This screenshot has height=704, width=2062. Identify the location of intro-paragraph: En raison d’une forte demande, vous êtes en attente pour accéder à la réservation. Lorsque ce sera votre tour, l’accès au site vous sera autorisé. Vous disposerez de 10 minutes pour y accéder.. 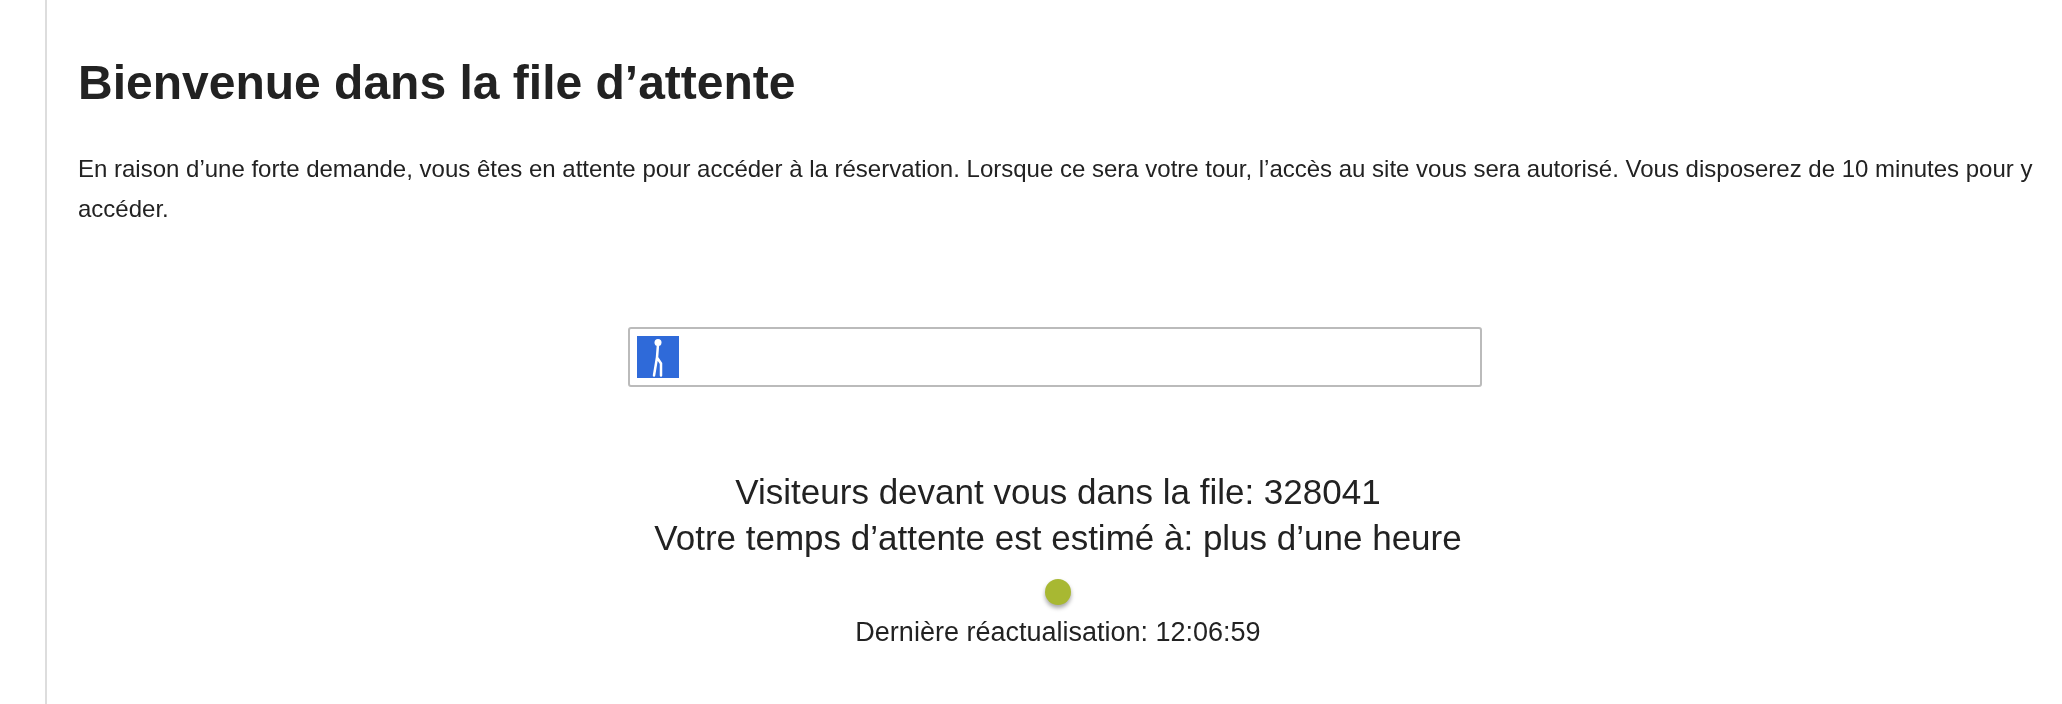
(1056, 189).